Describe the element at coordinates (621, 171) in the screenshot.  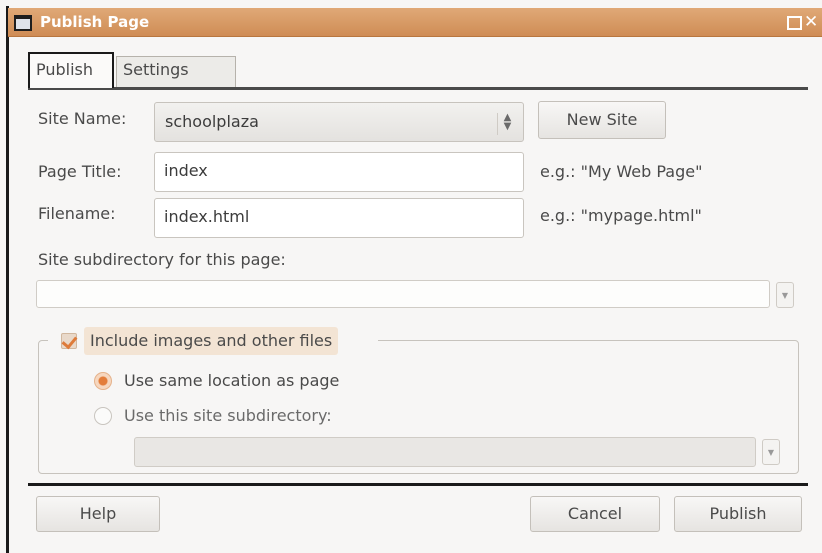
I see `page-title-hint: e.g.: "My Web Page"` at that location.